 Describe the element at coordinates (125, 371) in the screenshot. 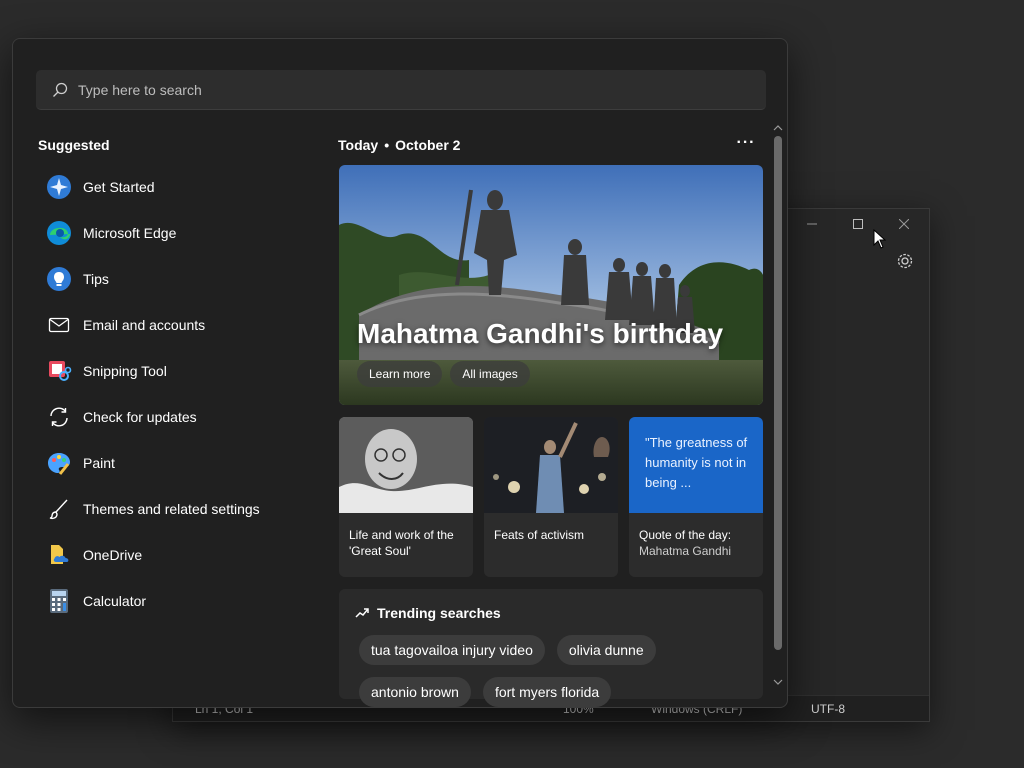

I see `suggested-item-label: Snipping Tool` at that location.